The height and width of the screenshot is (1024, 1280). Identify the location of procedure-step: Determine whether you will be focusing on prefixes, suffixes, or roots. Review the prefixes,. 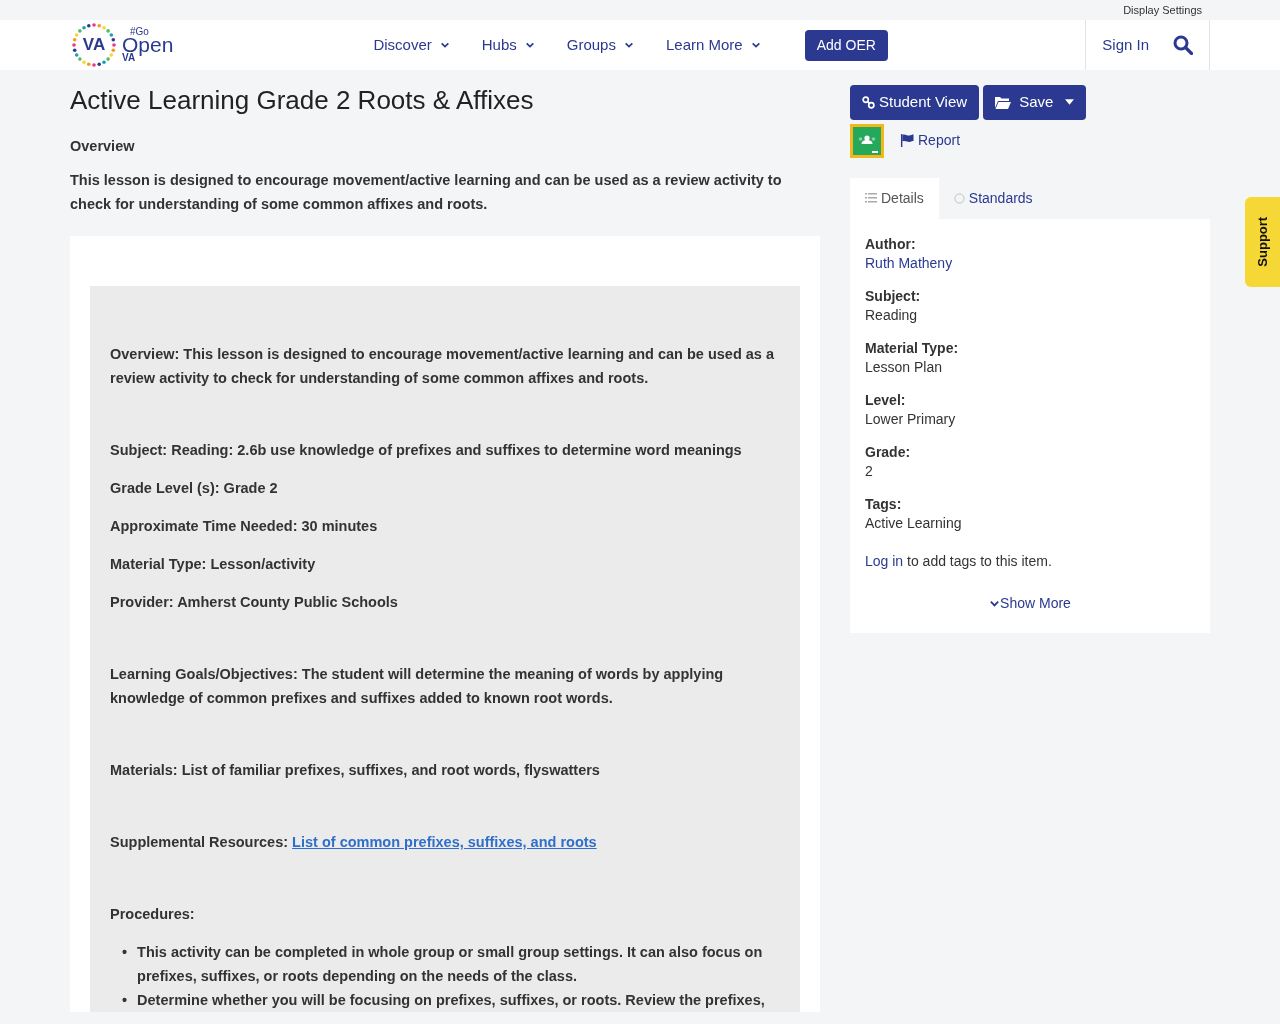
(451, 1000).